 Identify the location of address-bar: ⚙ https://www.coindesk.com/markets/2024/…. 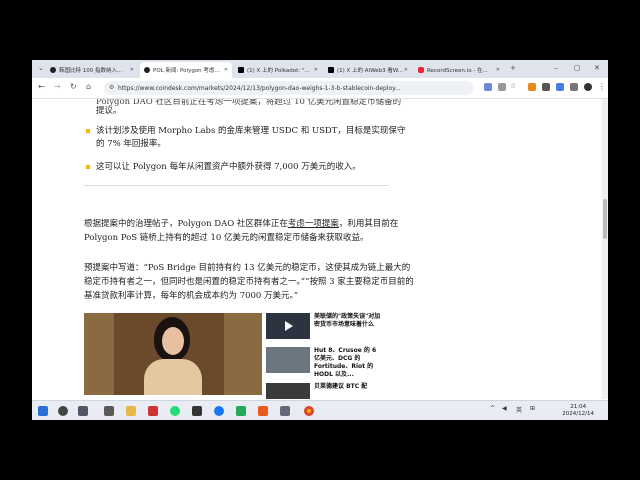
(289, 88).